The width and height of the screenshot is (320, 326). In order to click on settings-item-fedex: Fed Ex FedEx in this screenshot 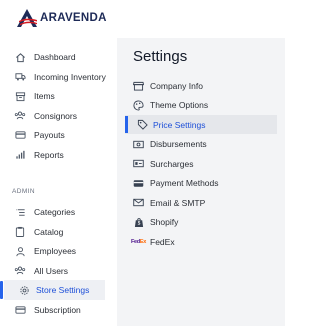, I will do `click(201, 241)`.